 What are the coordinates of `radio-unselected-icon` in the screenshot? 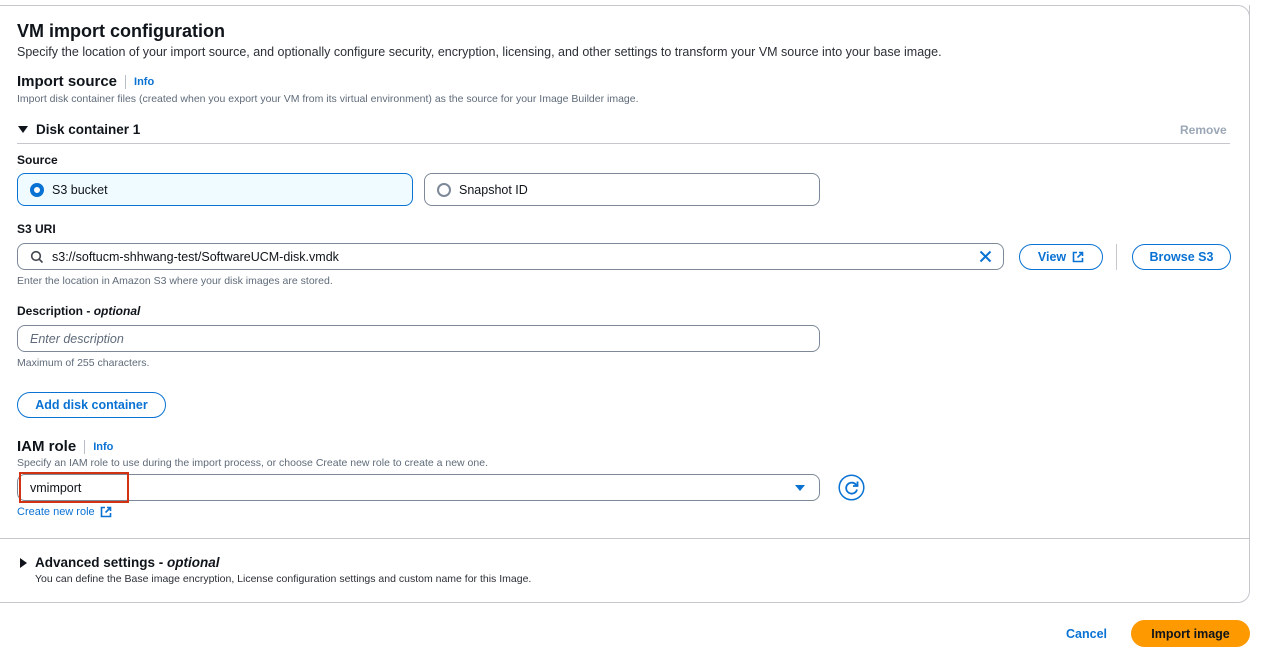 It's located at (444, 189).